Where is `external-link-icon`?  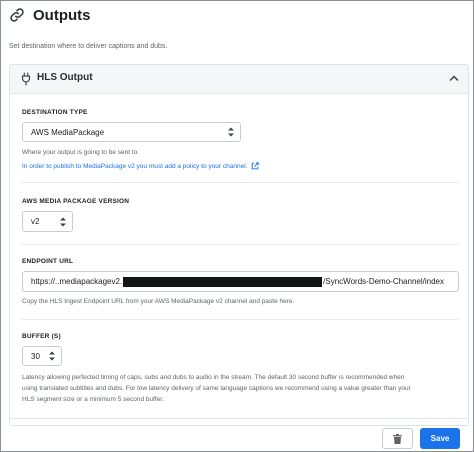 external-link-icon is located at coordinates (256, 166).